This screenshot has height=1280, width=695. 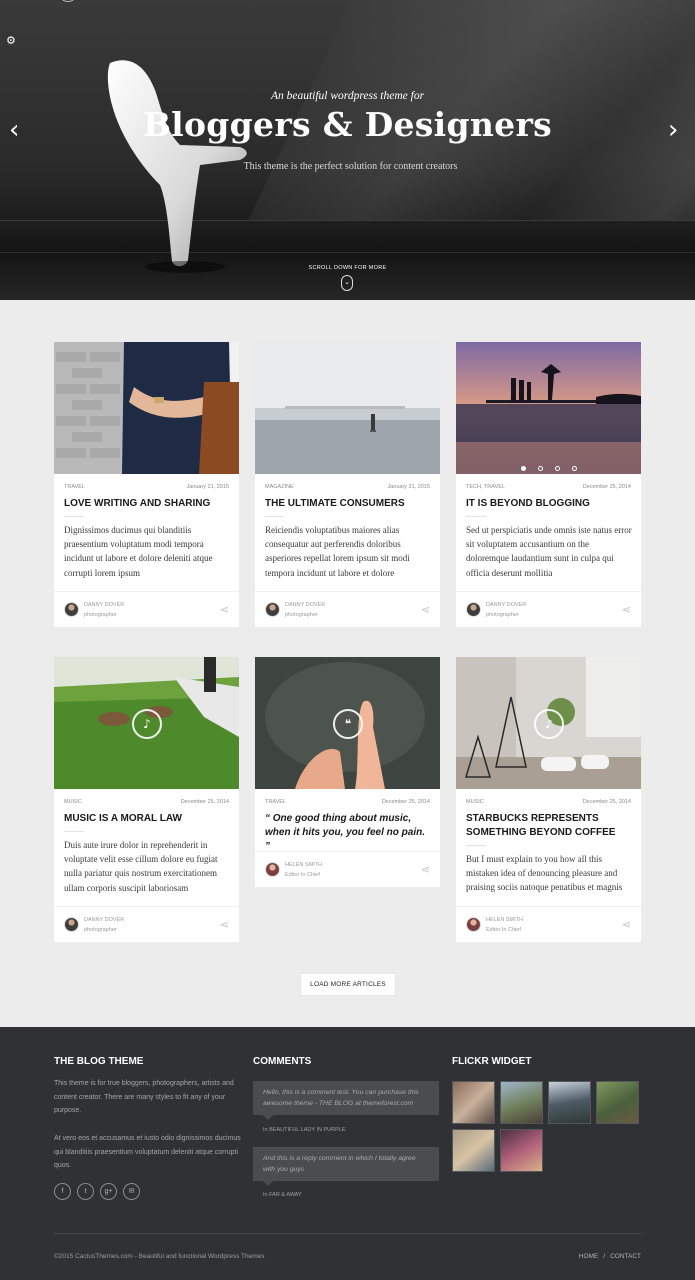 What do you see at coordinates (625, 1256) in the screenshot?
I see `footer-nav-contact: CONTACT` at bounding box center [625, 1256].